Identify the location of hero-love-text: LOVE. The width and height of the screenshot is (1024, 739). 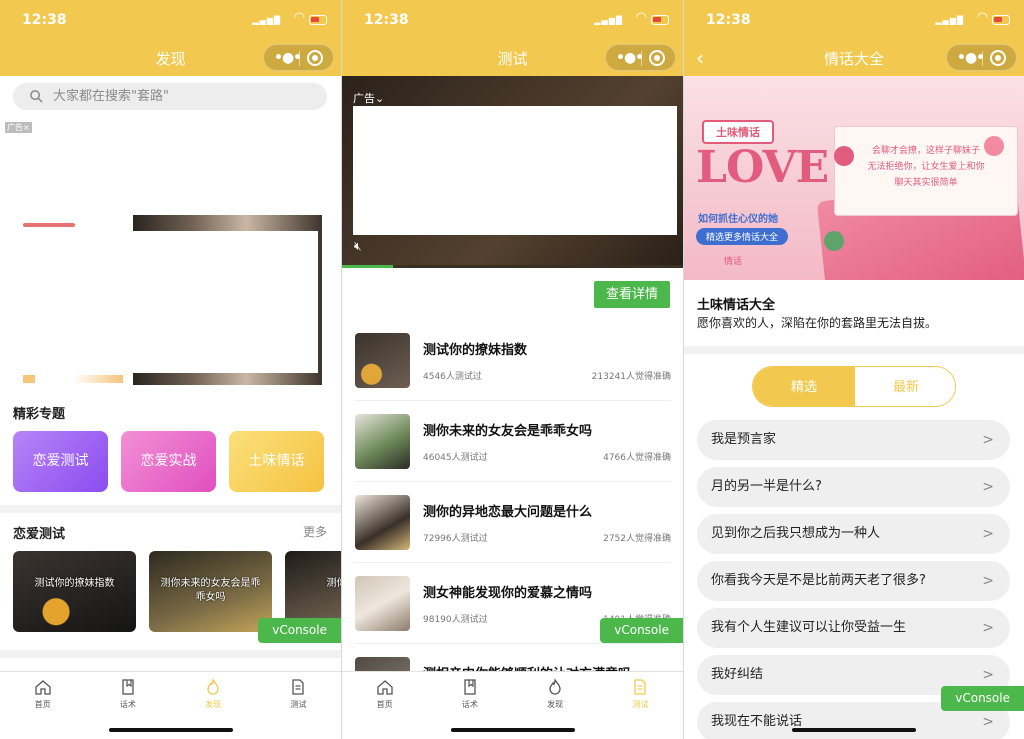
(762, 167).